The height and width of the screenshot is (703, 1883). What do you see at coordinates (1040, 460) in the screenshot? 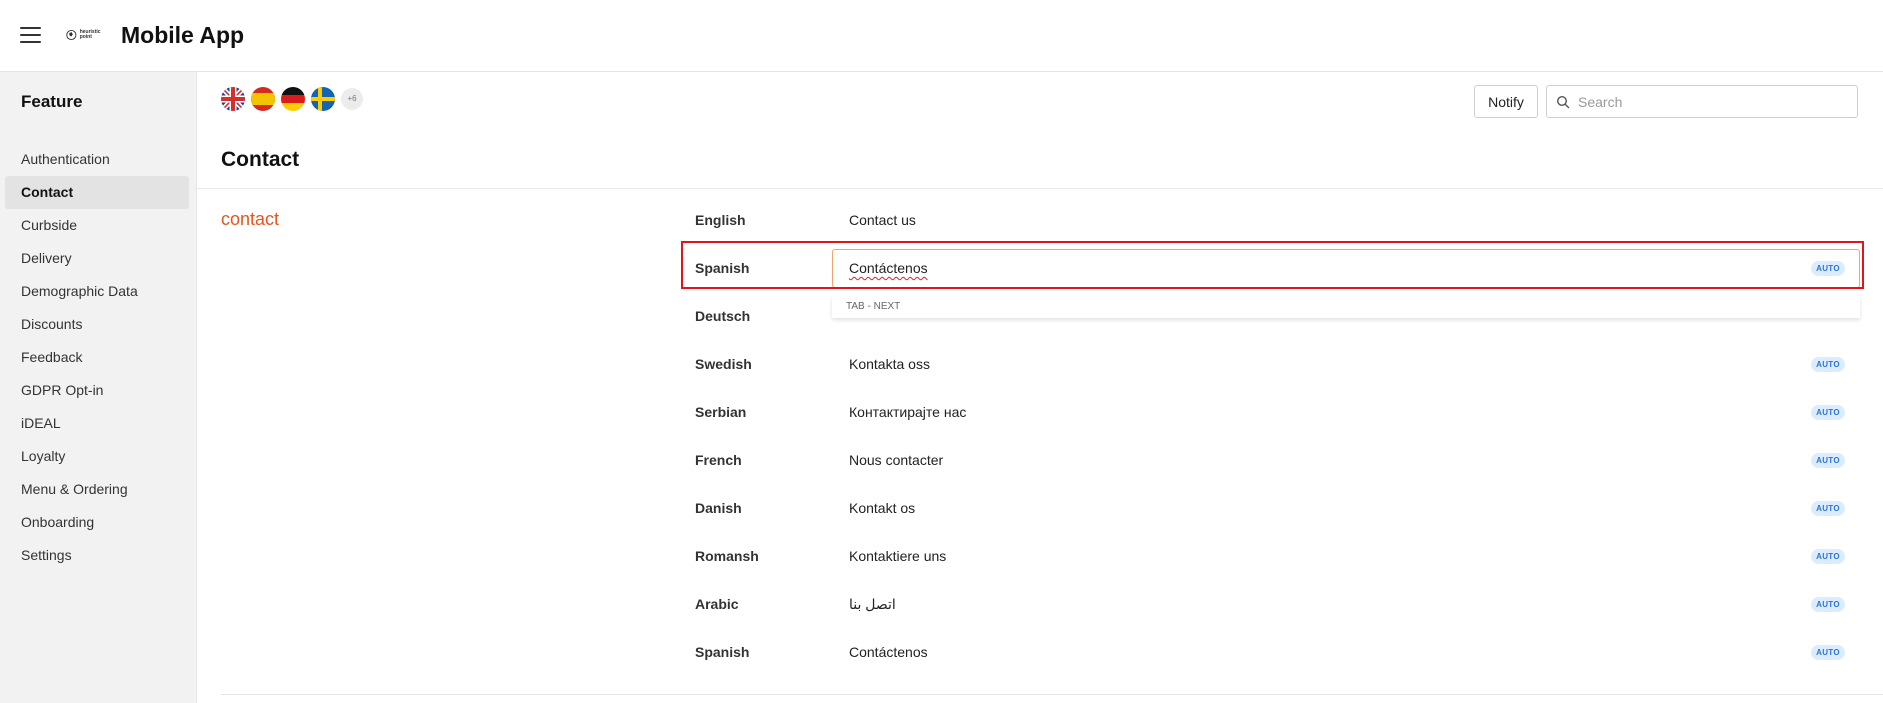
I see `translation-row-french: French Nous contacter AUTO` at bounding box center [1040, 460].